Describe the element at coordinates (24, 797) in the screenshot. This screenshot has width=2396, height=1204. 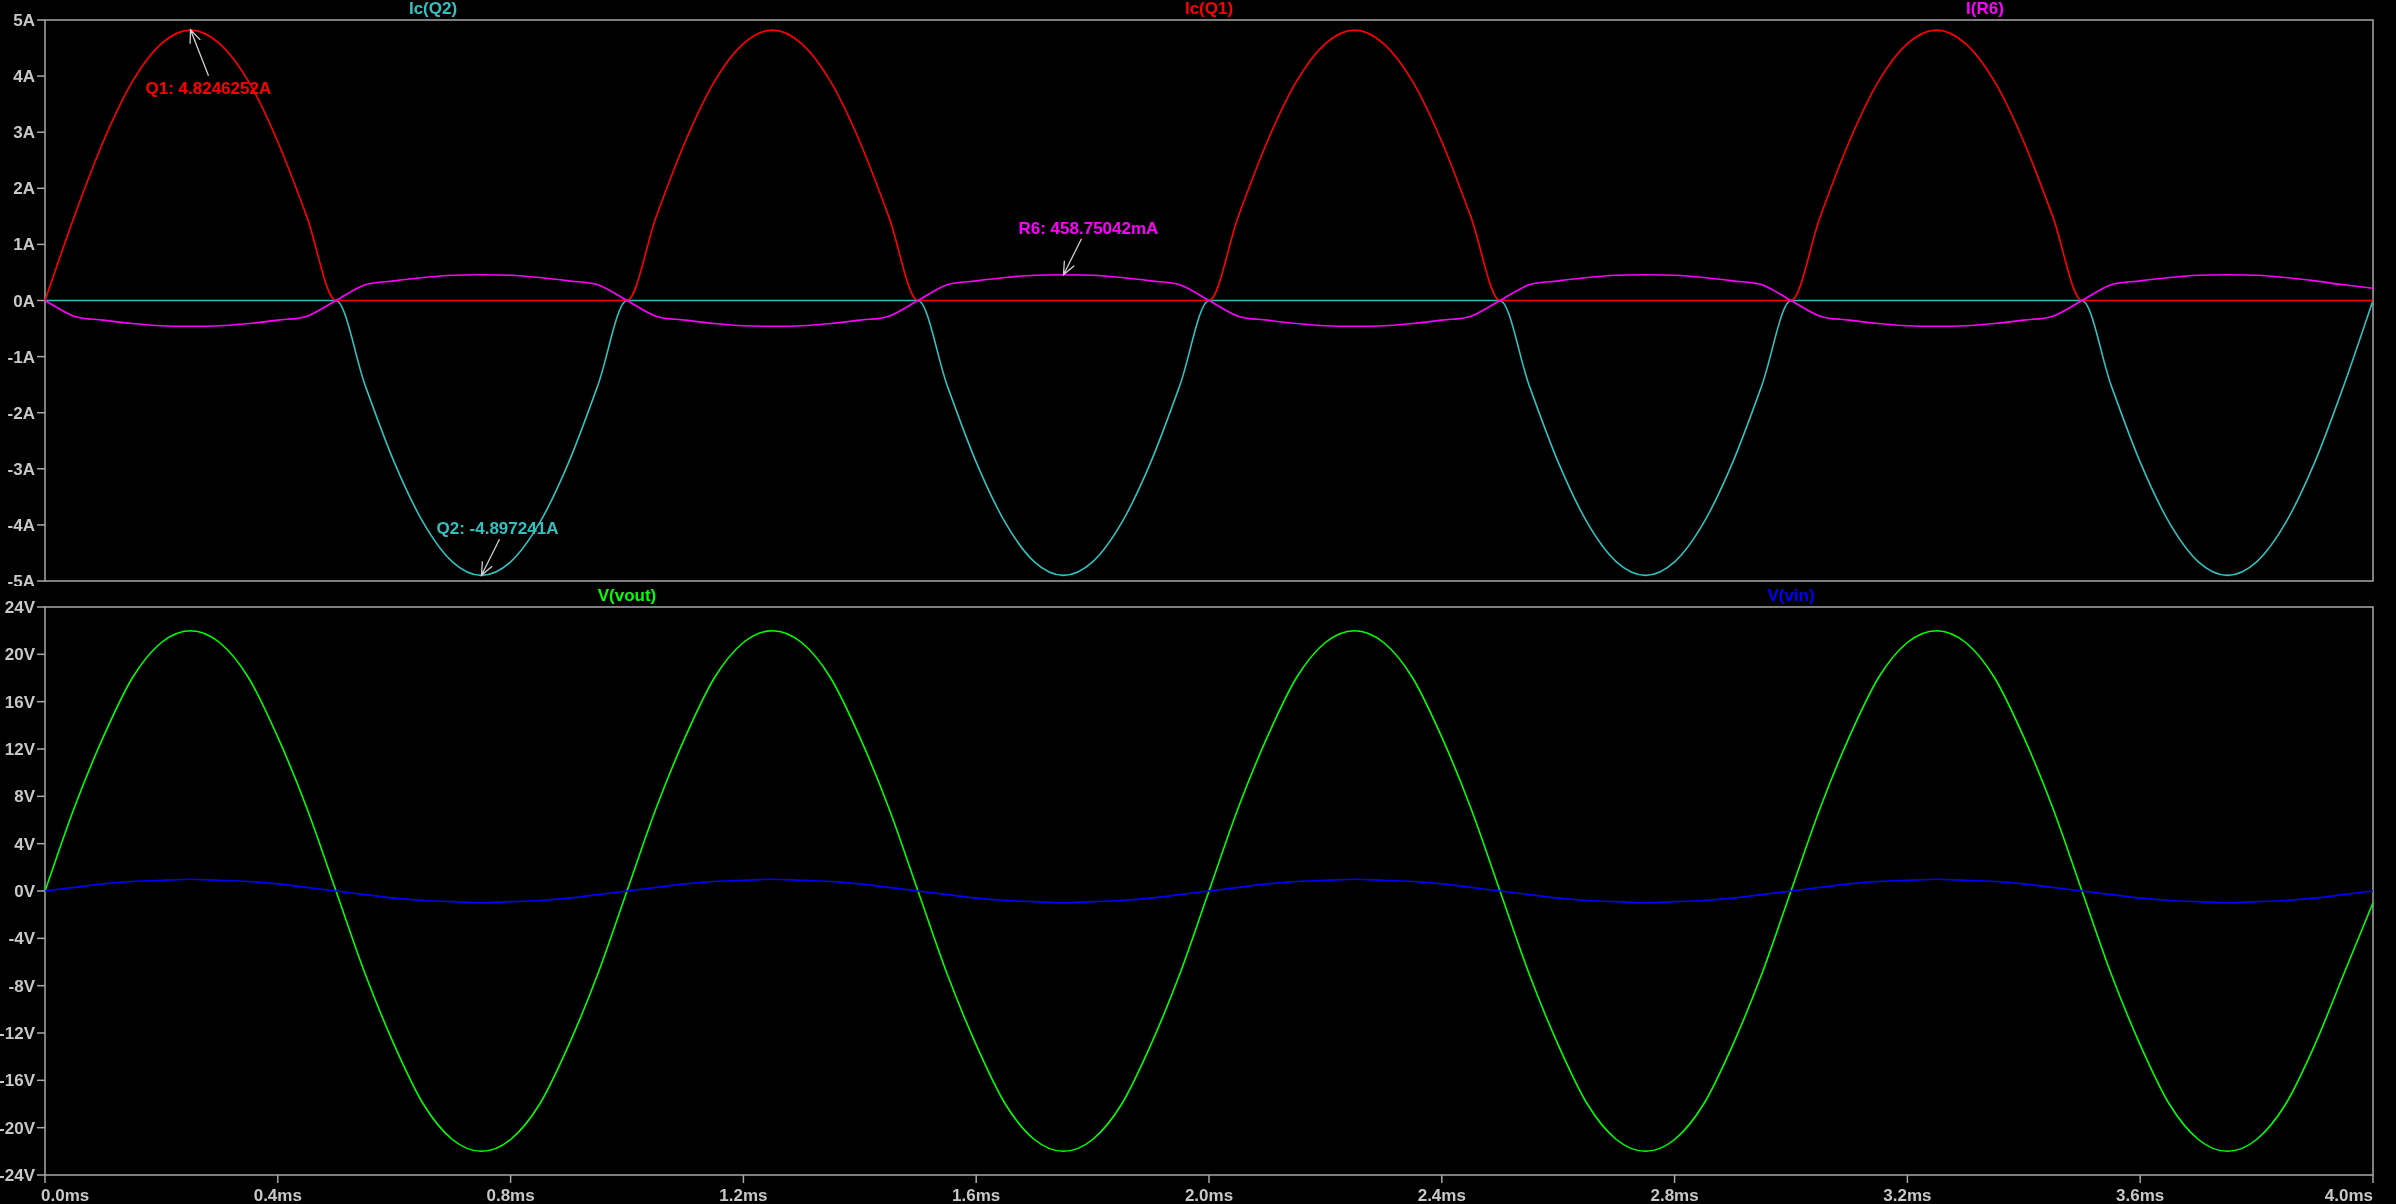
I see `axis-tick-label: 8V` at that location.